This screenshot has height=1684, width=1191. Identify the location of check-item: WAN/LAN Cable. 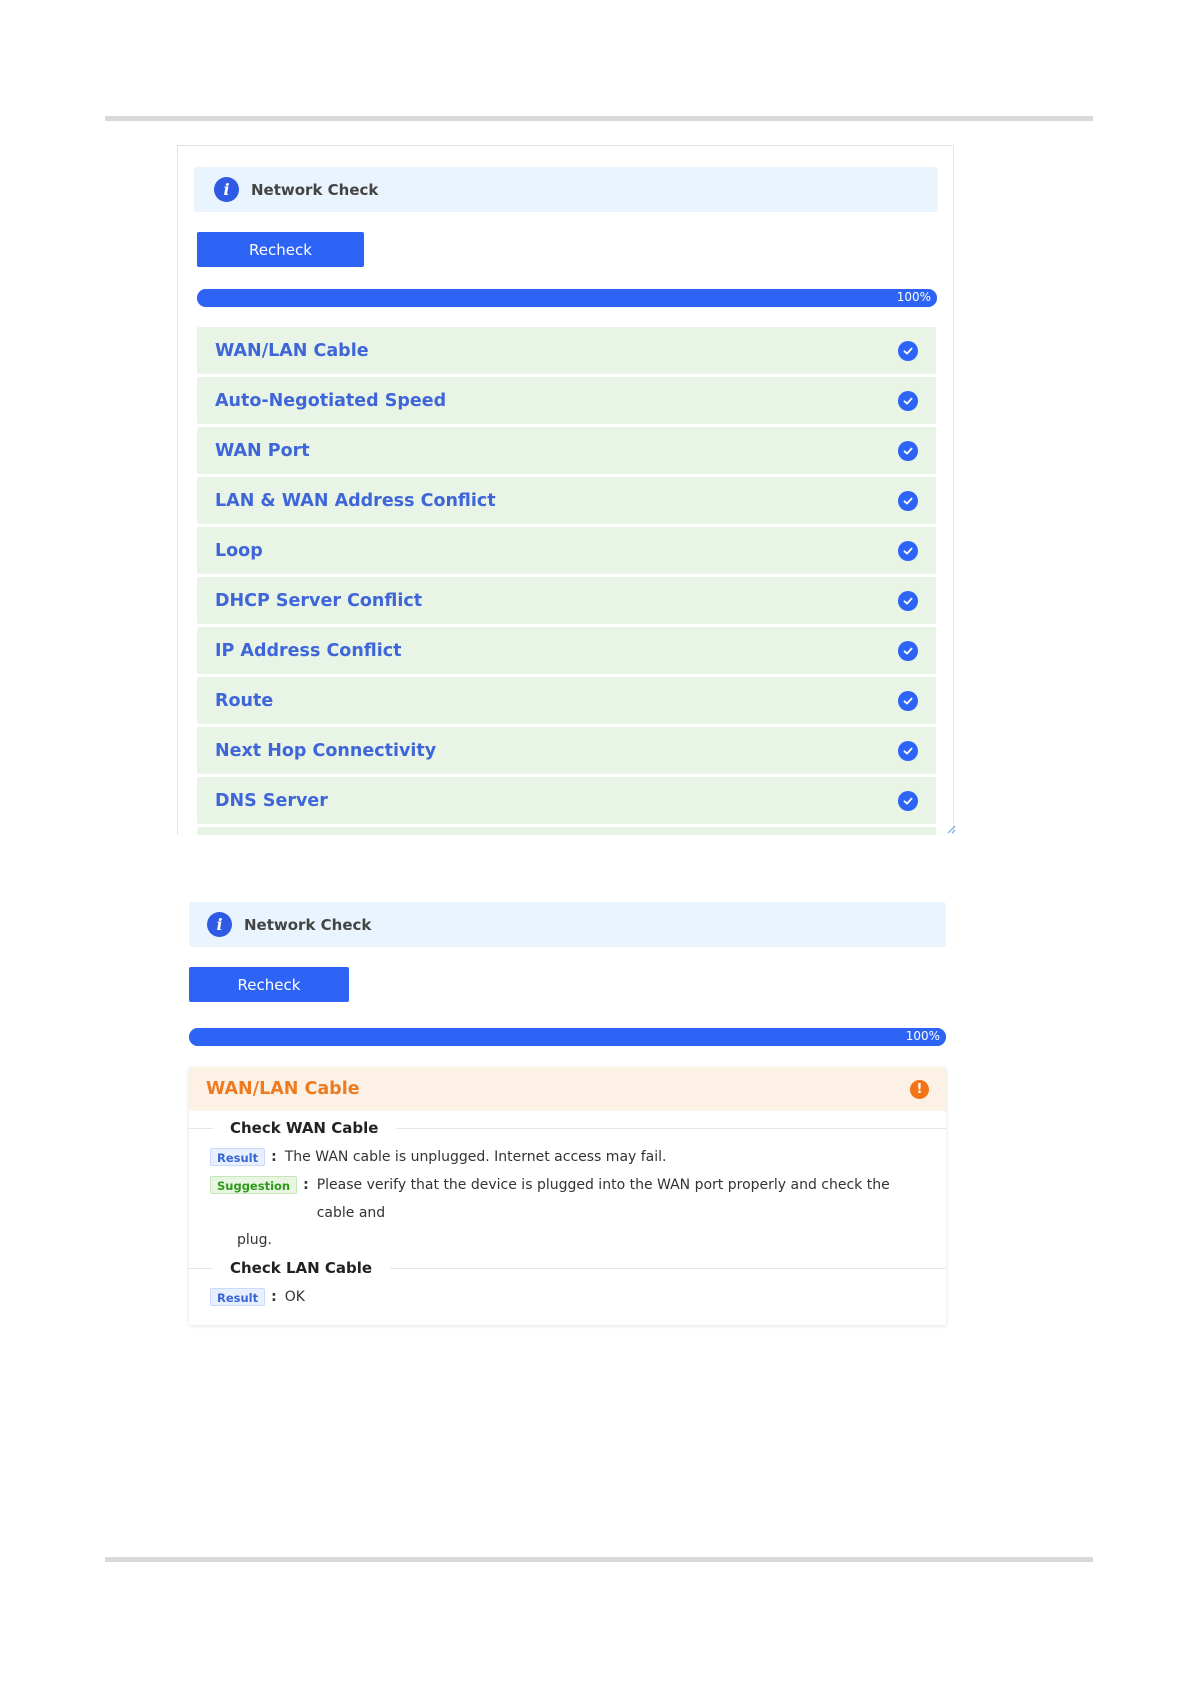
(566, 350).